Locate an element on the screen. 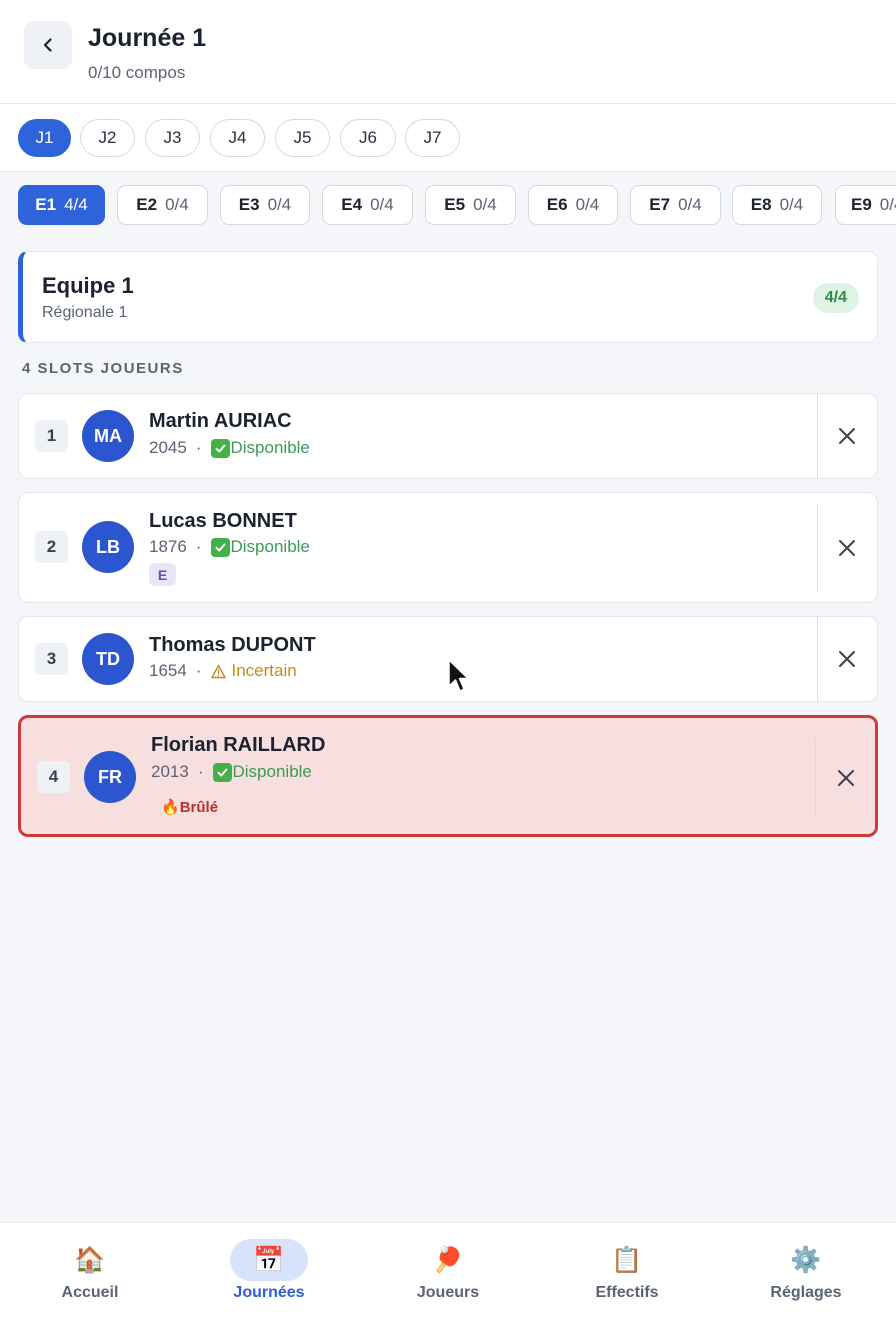 The width and height of the screenshot is (896, 1319). player-meta: 2013 · Disponible is located at coordinates (231, 772).